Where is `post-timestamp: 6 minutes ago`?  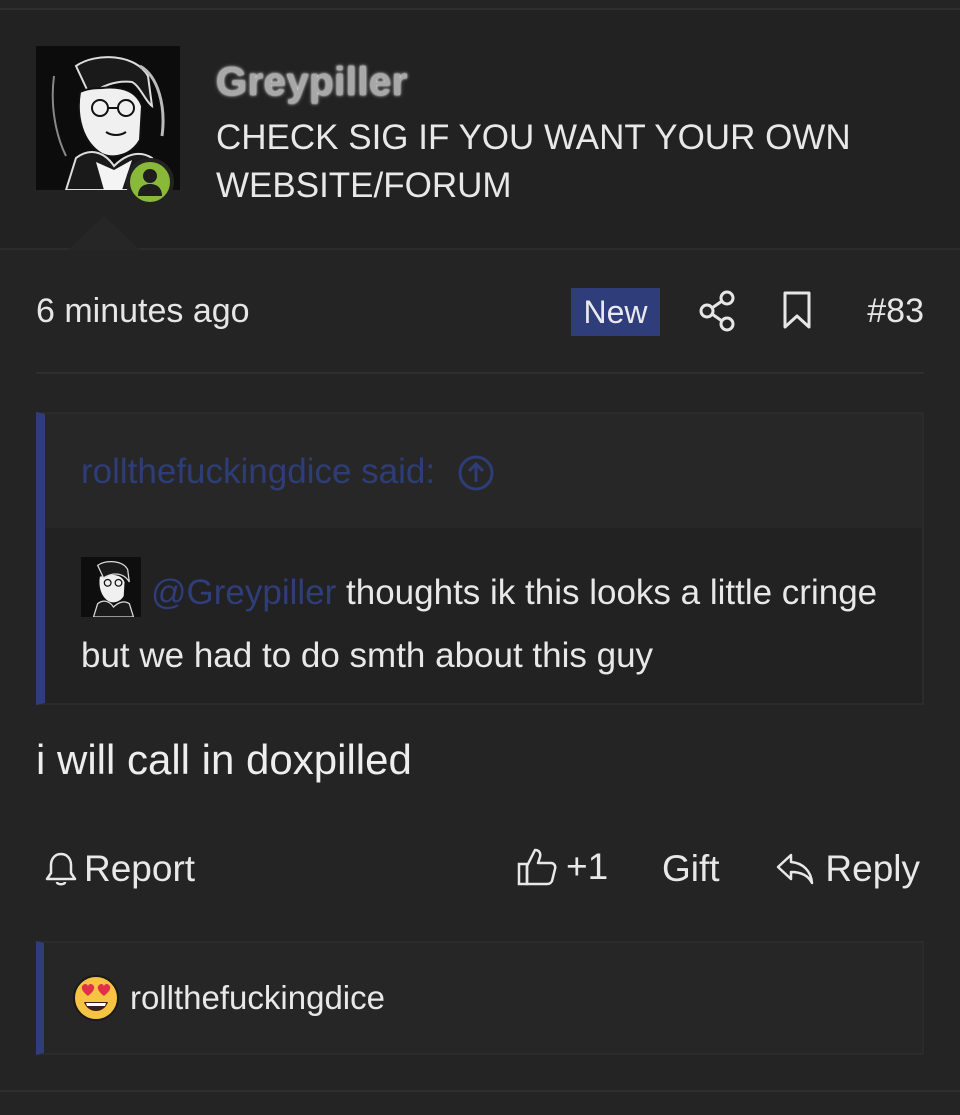 post-timestamp: 6 minutes ago is located at coordinates (143, 311).